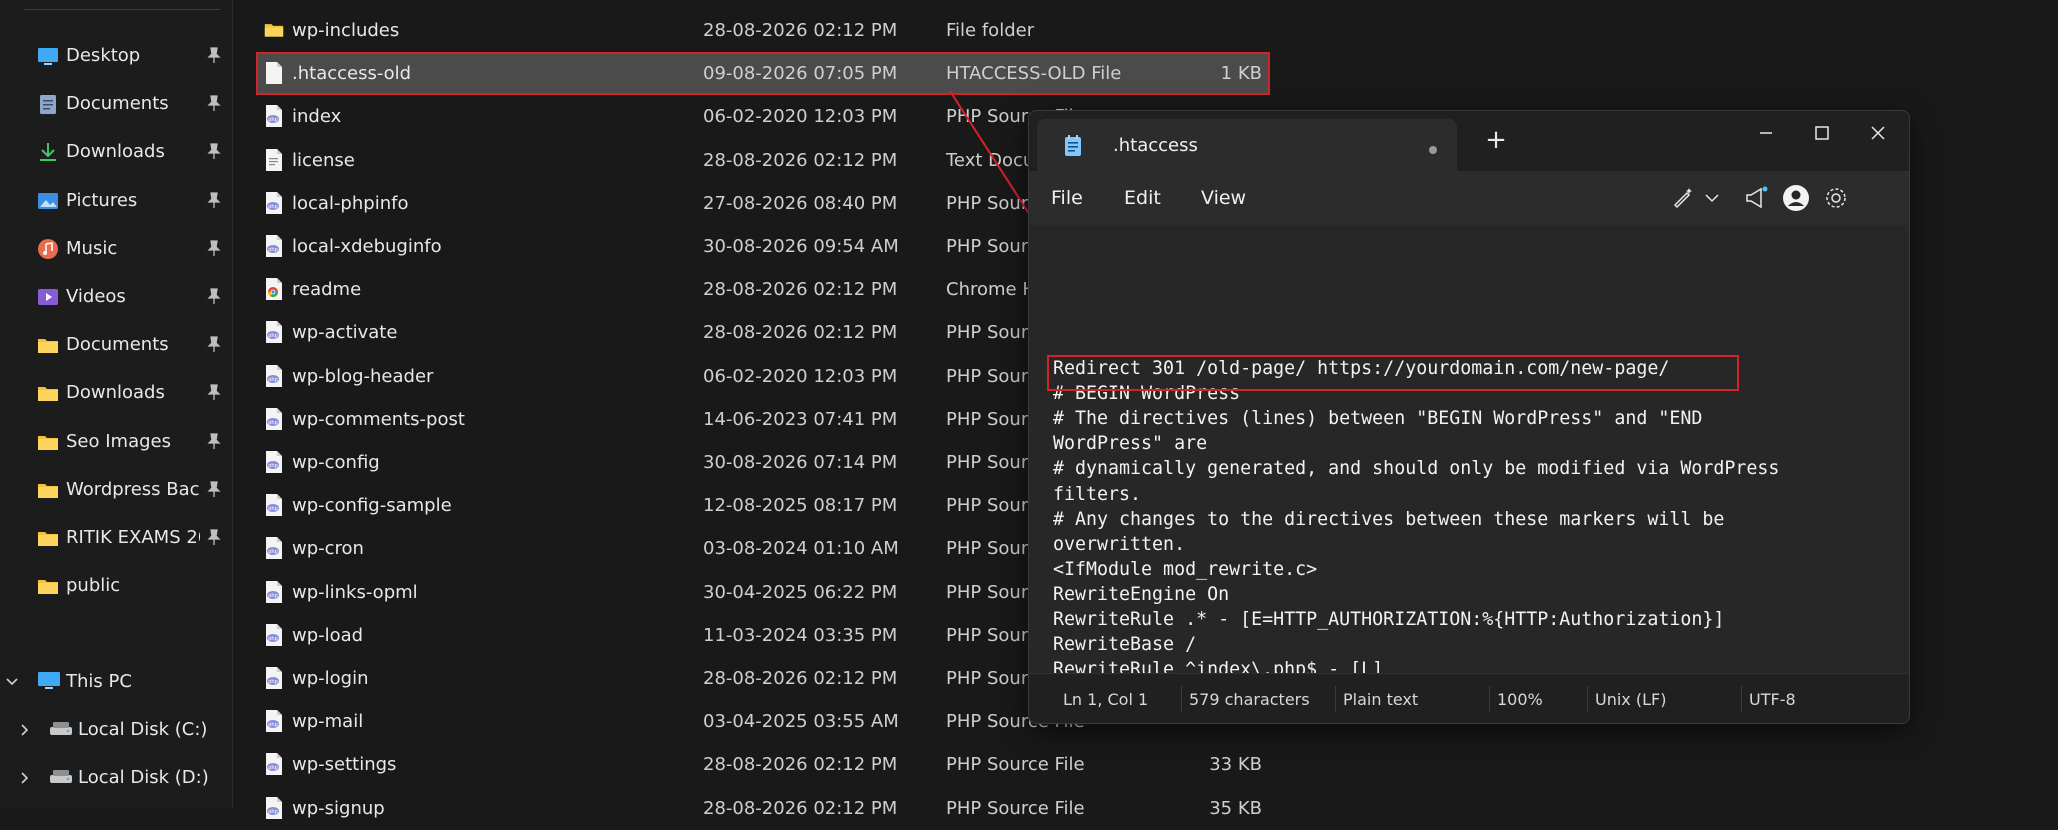 Image resolution: width=2058 pixels, height=830 pixels. I want to click on menu-edit: Edit, so click(1142, 198).